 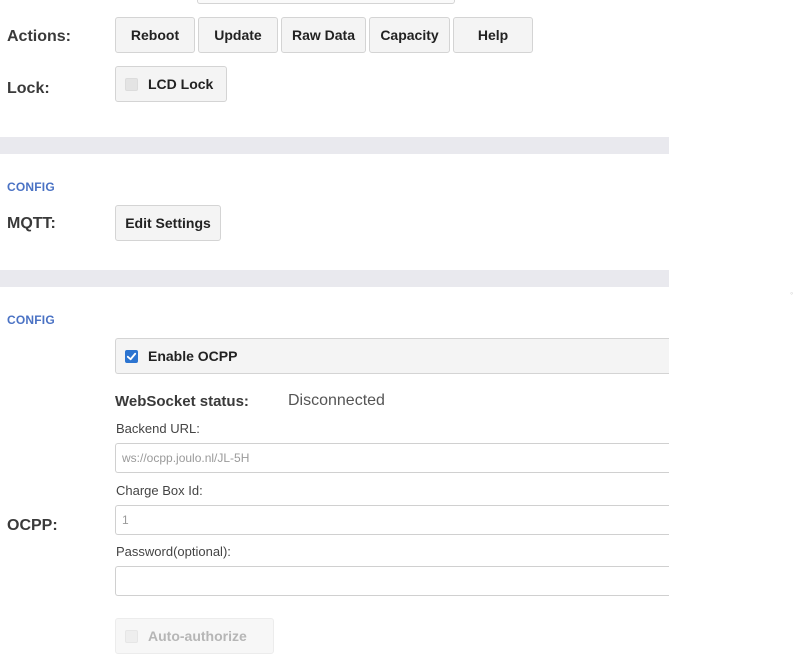 What do you see at coordinates (197, 636) in the screenshot?
I see `auto-authorize-label: Auto-authorize` at bounding box center [197, 636].